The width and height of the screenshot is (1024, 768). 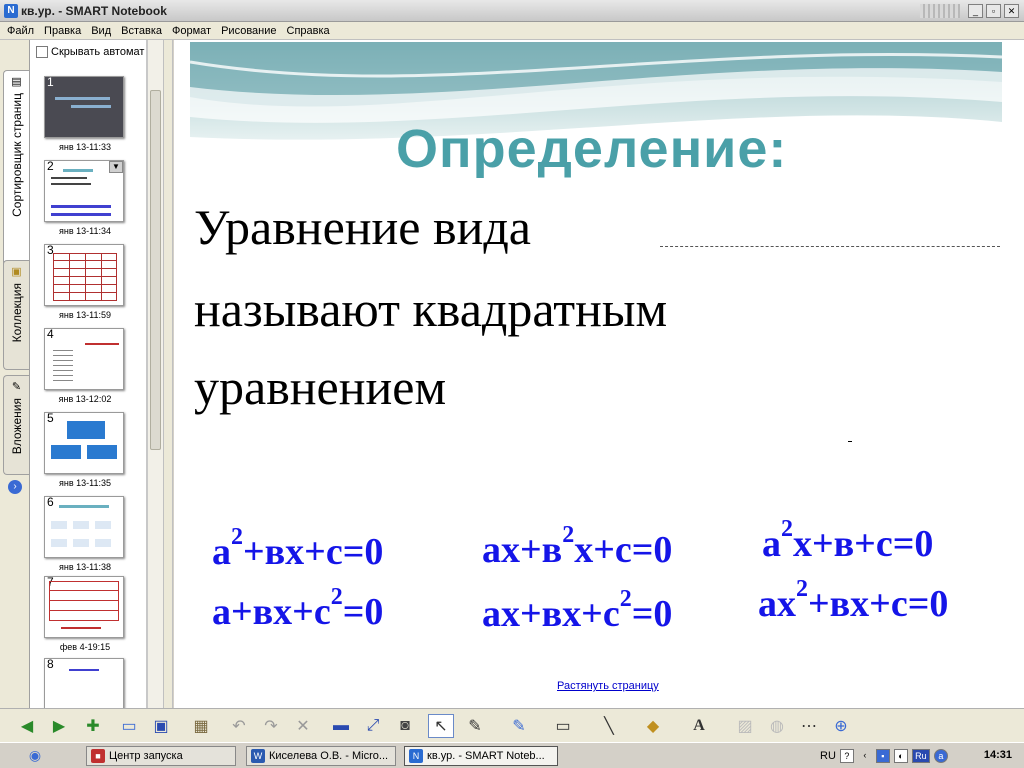 I want to click on properties-icon: ◍, so click(x=777, y=726).